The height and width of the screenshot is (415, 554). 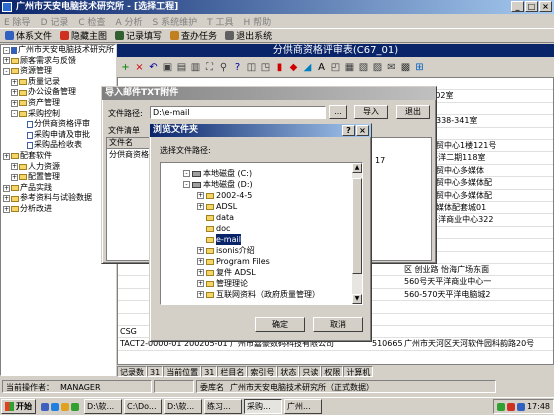 I want to click on scroll-thumb, so click(x=357, y=226).